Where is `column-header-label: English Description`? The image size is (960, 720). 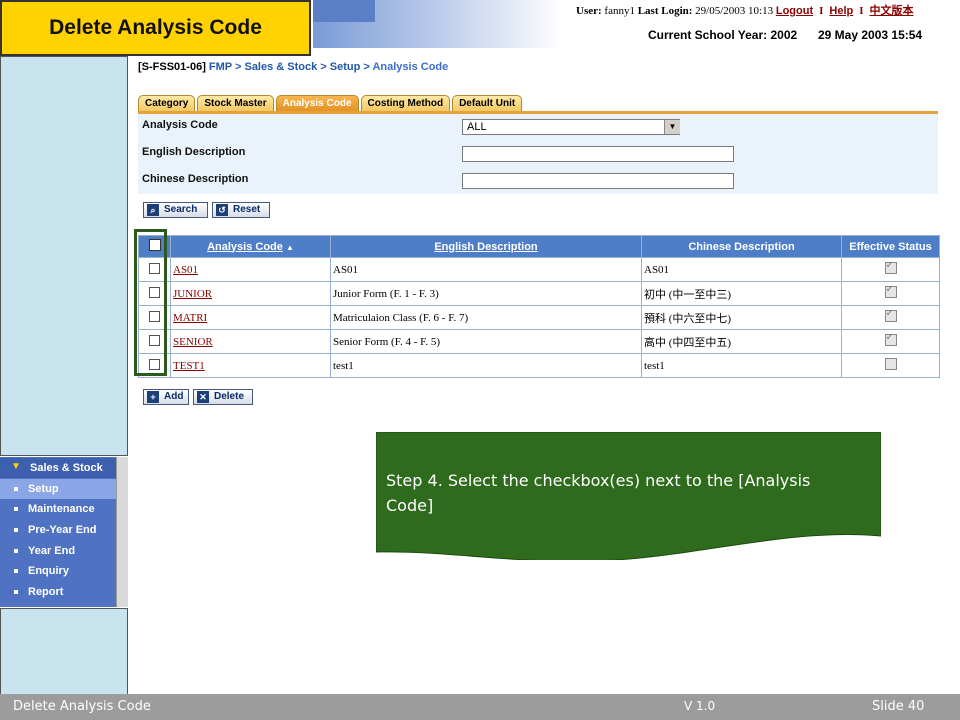 column-header-label: English Description is located at coordinates (486, 246).